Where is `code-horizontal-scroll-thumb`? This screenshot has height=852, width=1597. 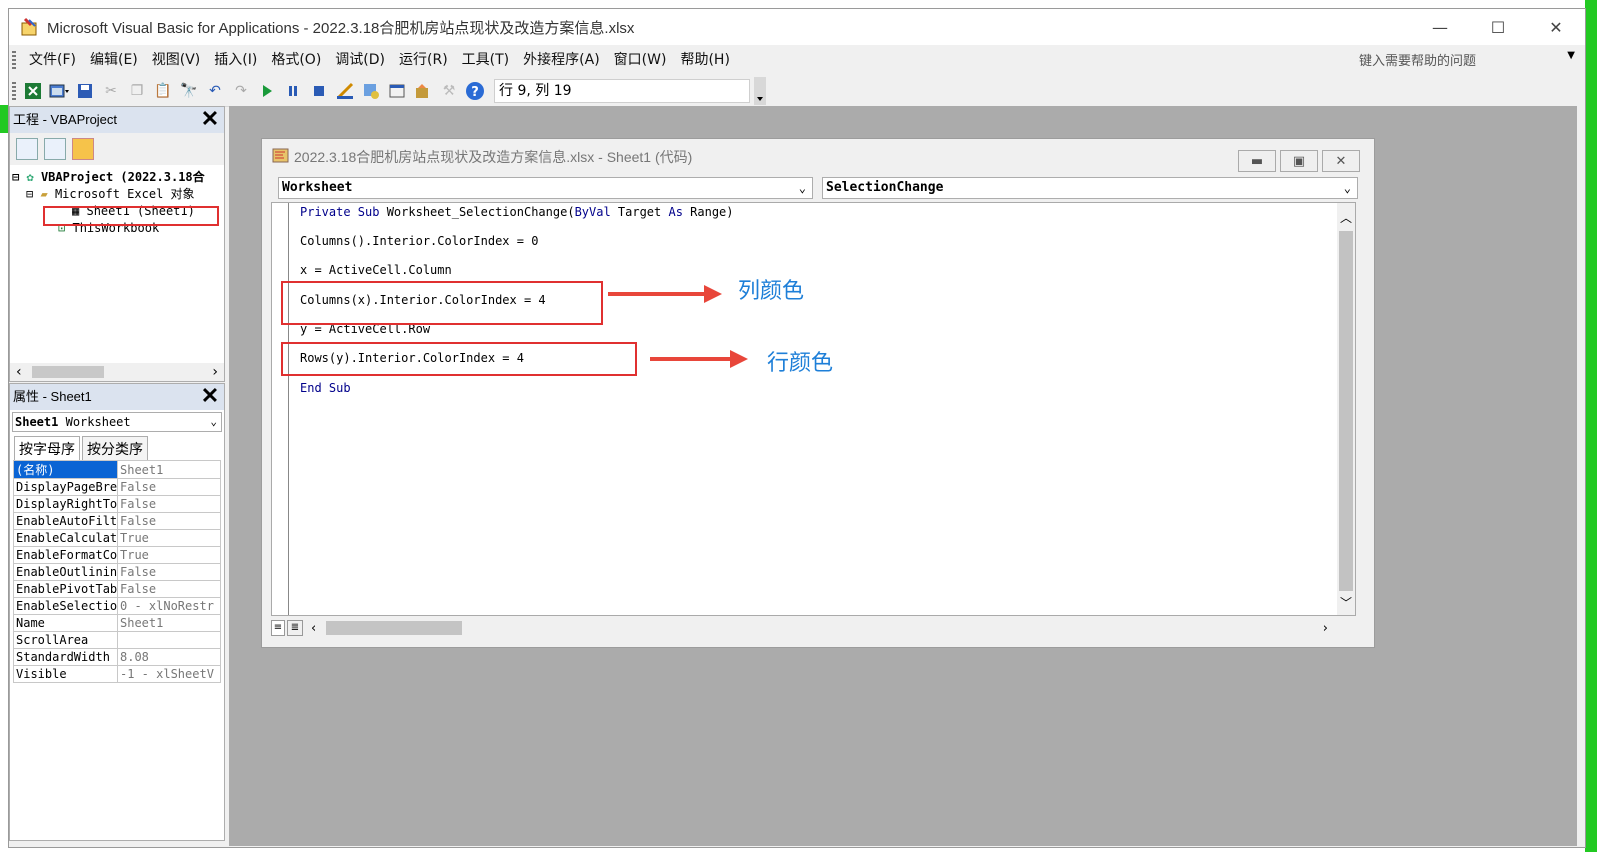 code-horizontal-scroll-thumb is located at coordinates (394, 628).